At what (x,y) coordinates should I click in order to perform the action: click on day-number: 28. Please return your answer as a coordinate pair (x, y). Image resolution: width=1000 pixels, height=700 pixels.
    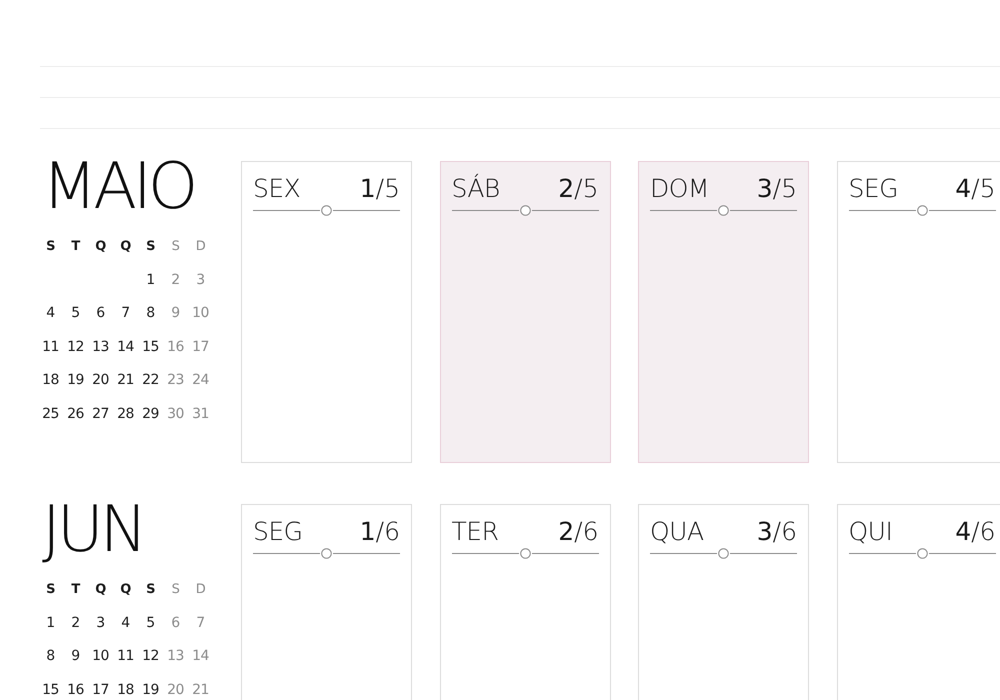
    Looking at the image, I should click on (125, 414).